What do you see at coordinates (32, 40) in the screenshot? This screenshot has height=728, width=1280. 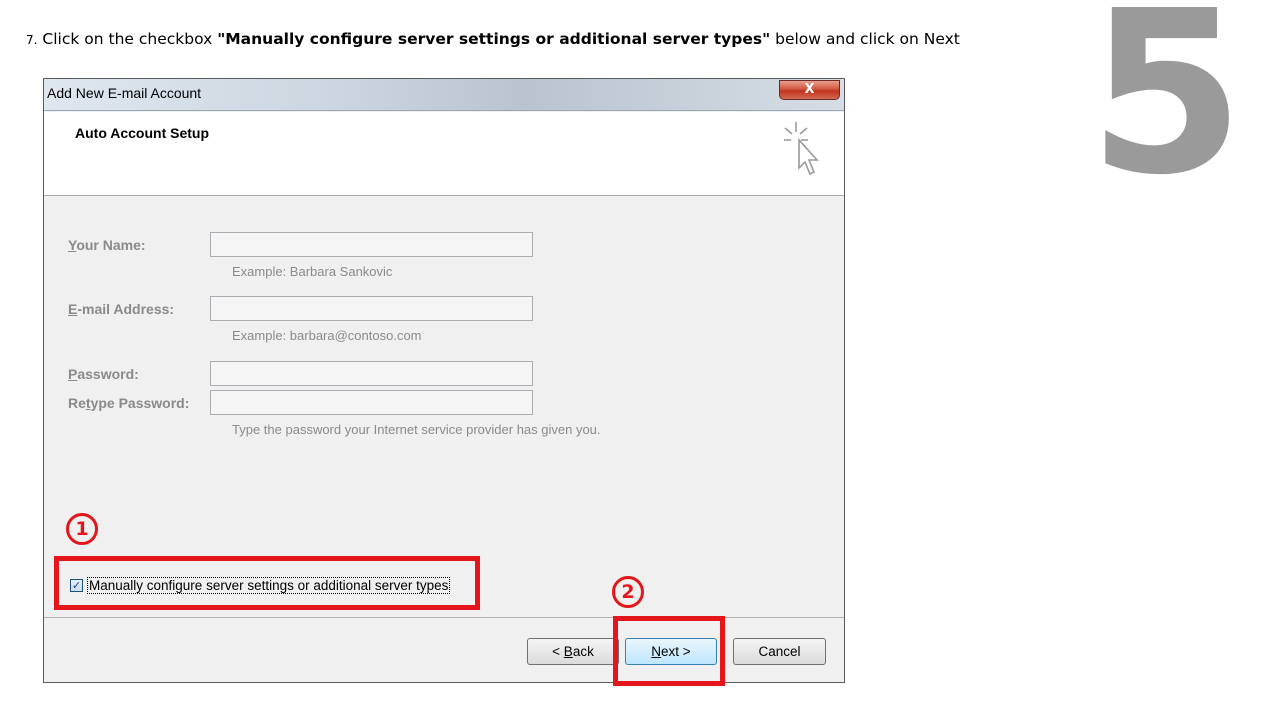 I see `instruction-number: 7.` at bounding box center [32, 40].